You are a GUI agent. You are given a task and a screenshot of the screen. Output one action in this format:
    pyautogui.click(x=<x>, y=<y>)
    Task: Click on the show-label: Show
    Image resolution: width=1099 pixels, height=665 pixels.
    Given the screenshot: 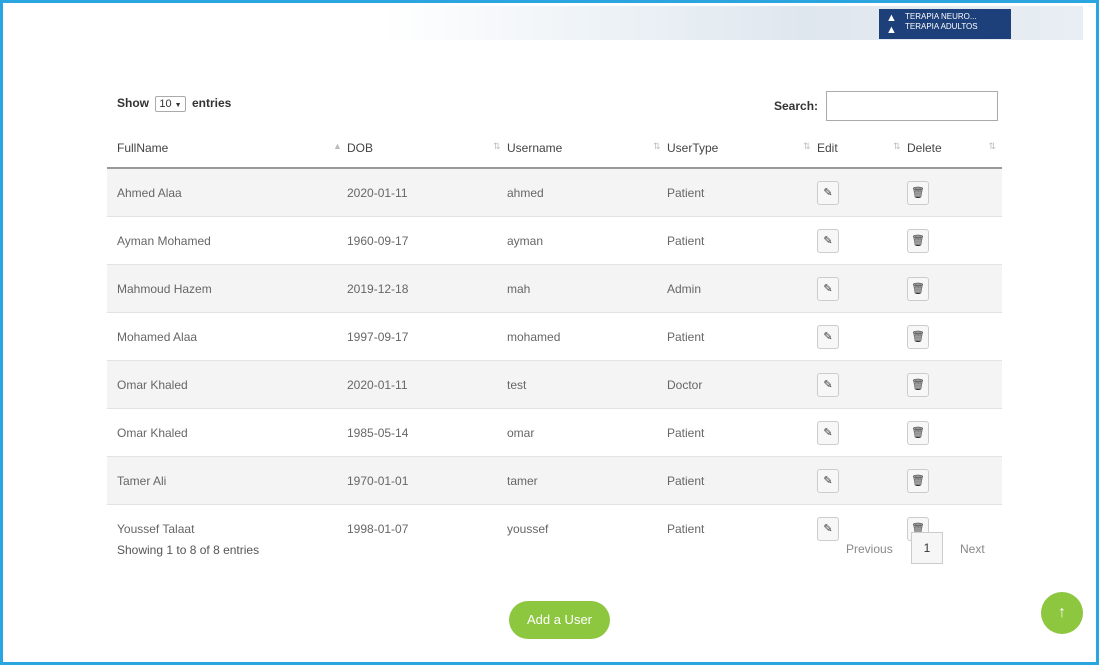 What is the action you would take?
    pyautogui.click(x=133, y=103)
    